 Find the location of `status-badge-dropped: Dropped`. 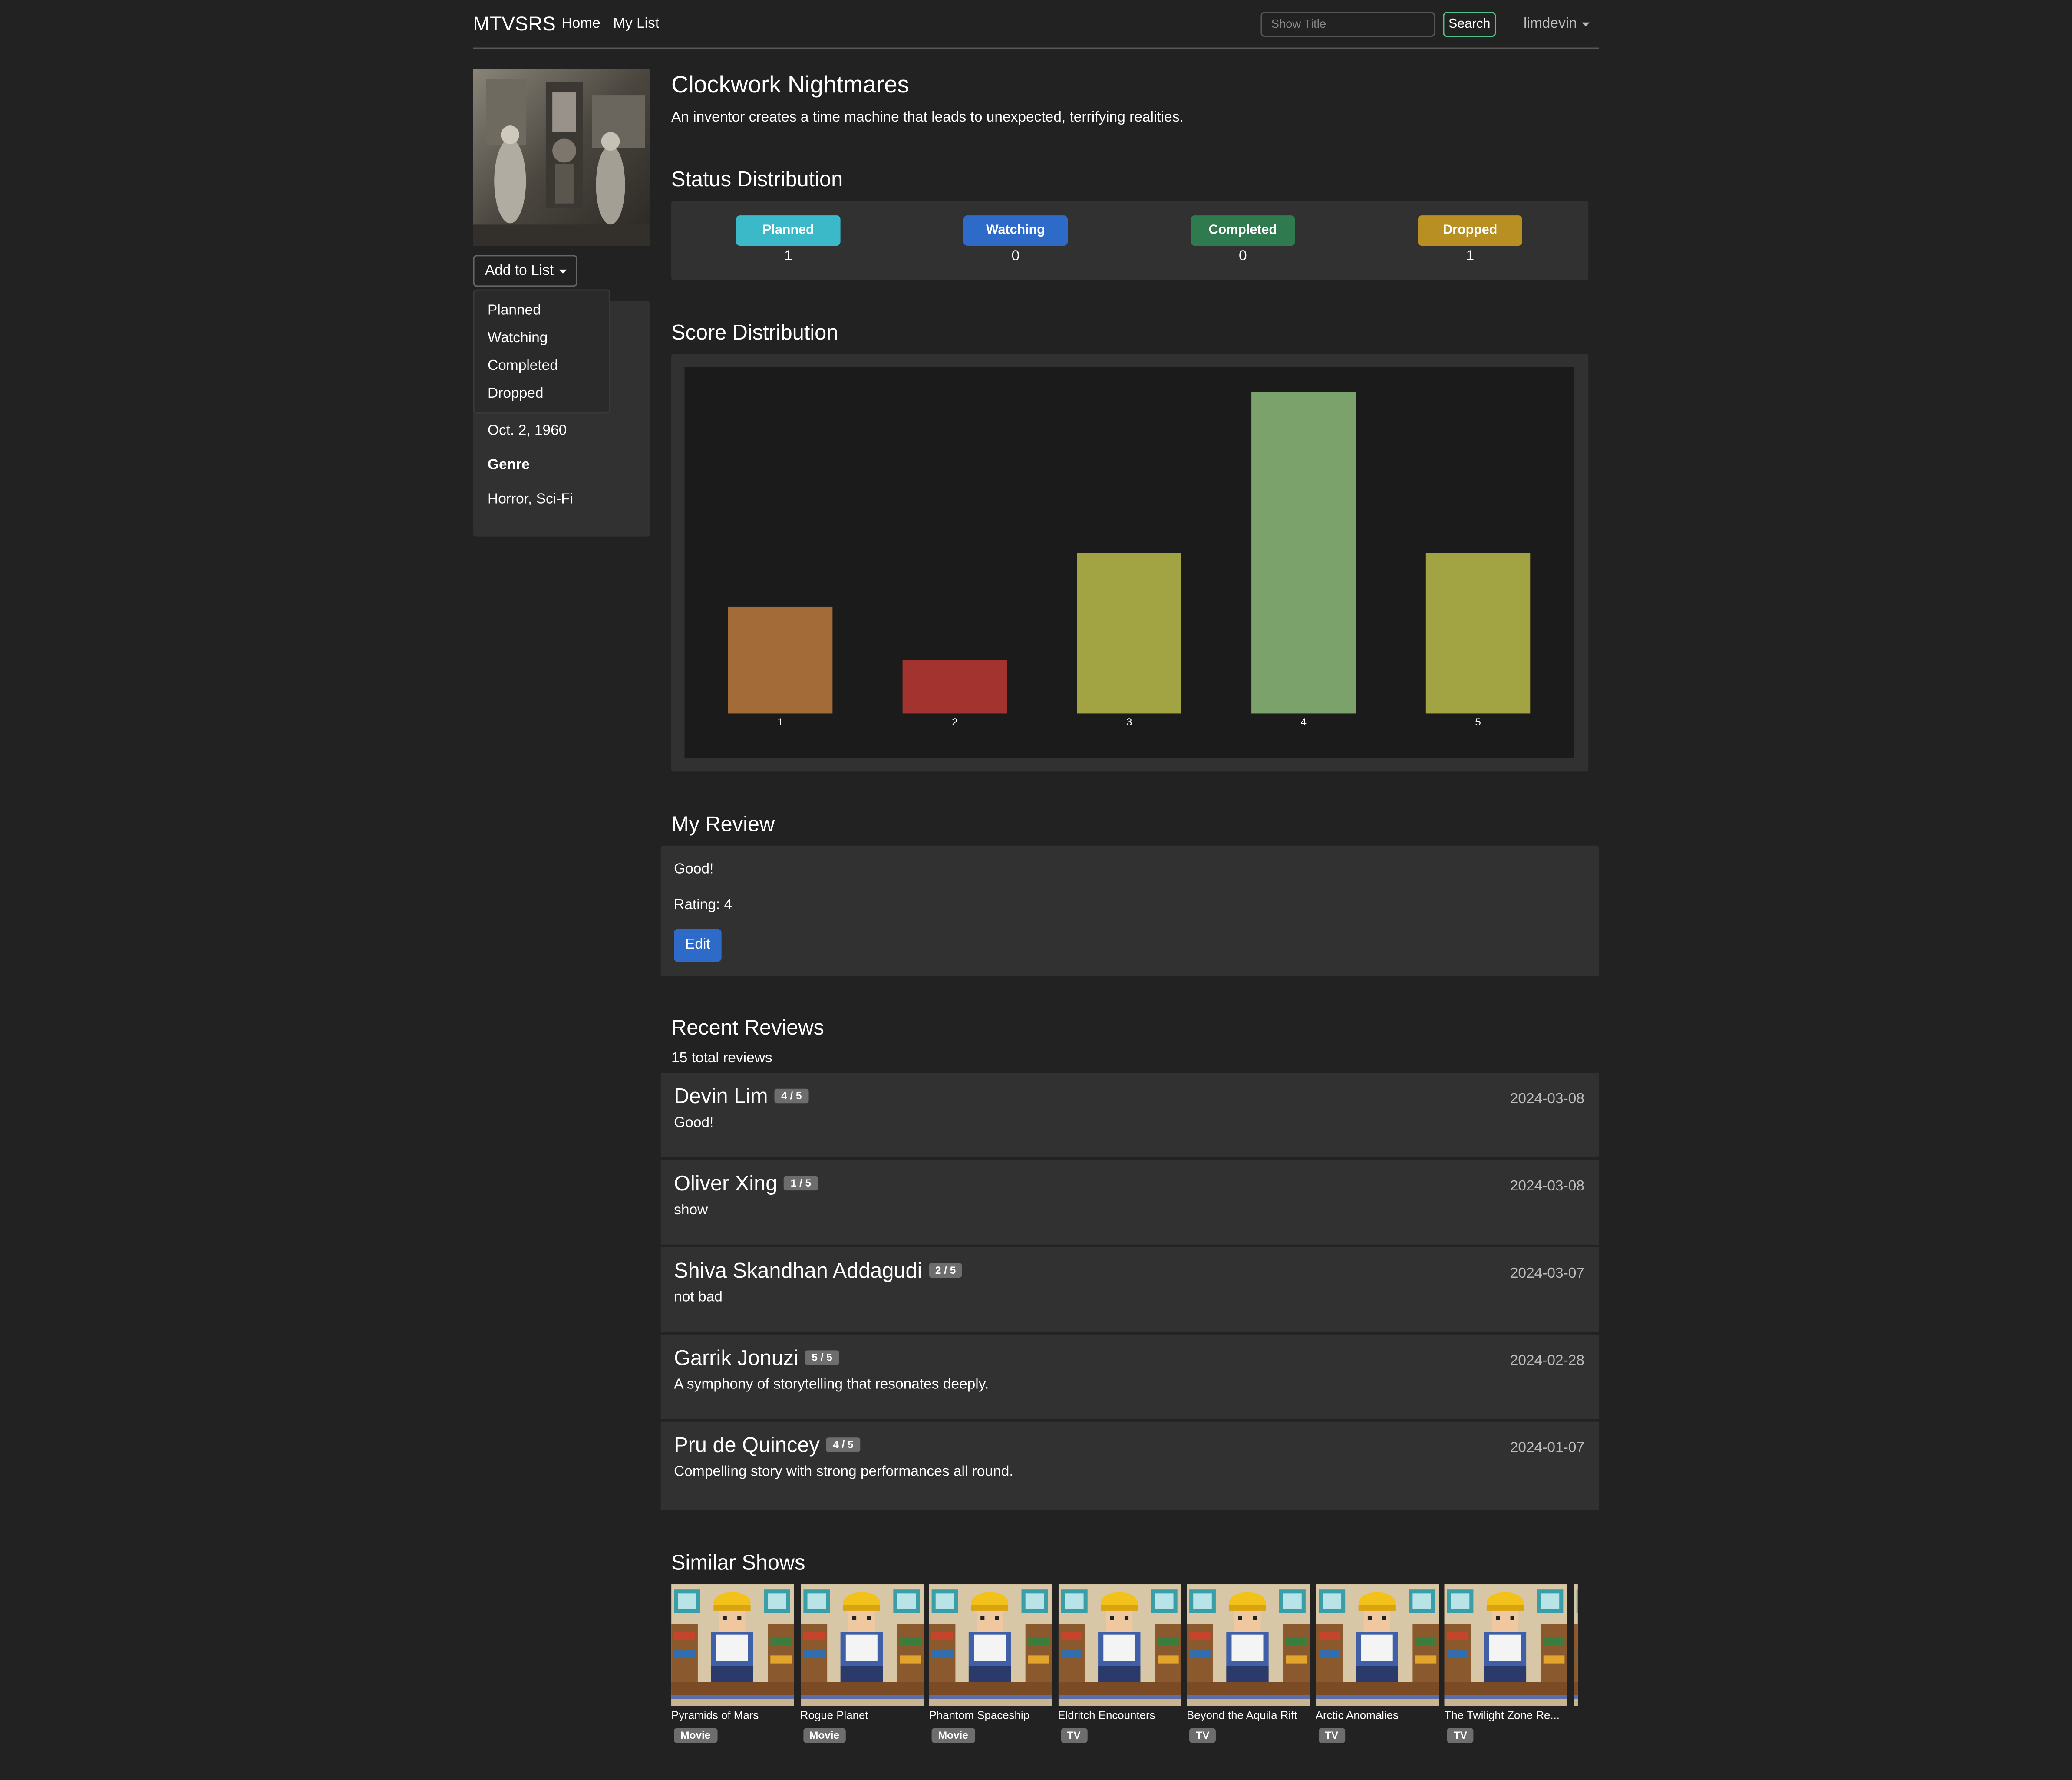

status-badge-dropped: Dropped is located at coordinates (1470, 230).